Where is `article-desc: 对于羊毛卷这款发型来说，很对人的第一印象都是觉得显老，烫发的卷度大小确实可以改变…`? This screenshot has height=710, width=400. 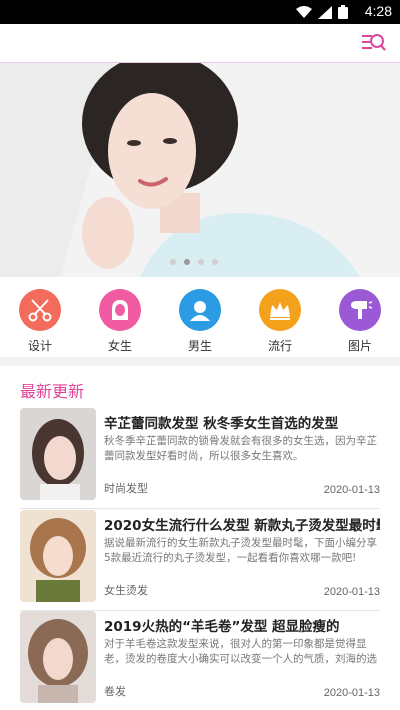
article-desc: 对于羊毛卷这款发型来说，很对人的第一印象都是觉得显老，烫发的卷度大小确实可以改变… is located at coordinates (240, 651).